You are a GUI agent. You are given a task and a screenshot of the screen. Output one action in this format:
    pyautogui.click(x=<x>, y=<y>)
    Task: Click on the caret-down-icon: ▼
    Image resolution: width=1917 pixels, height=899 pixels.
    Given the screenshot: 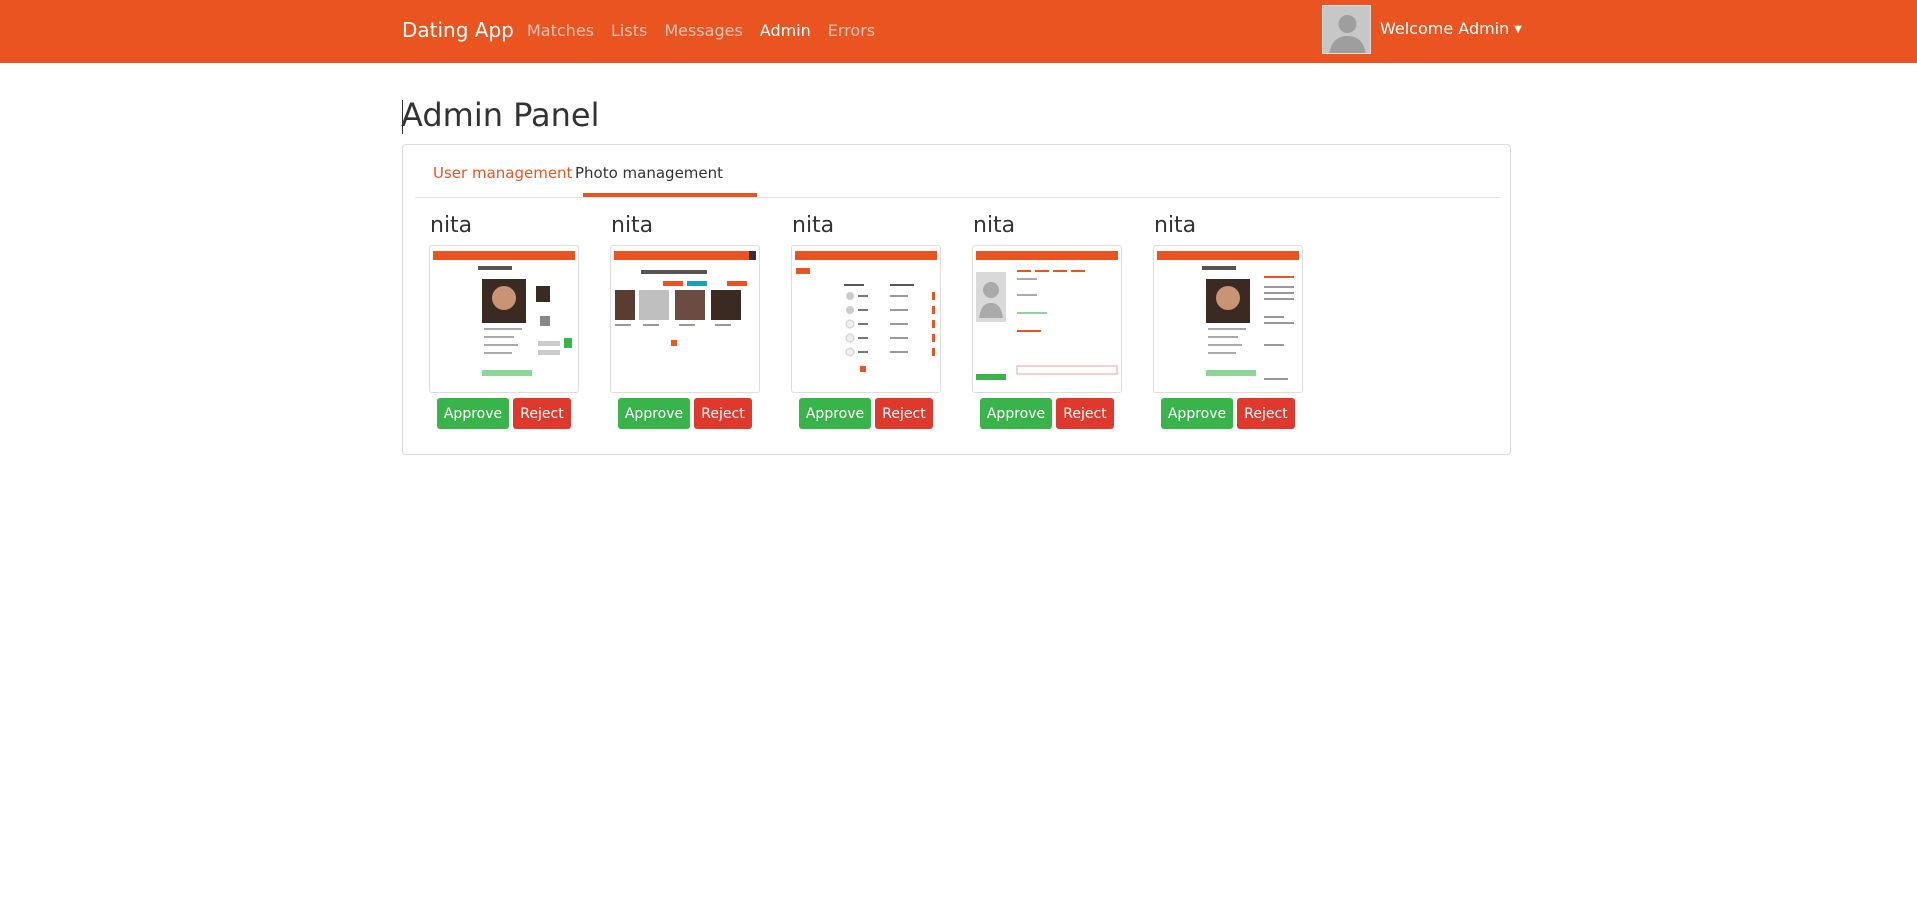 What is the action you would take?
    pyautogui.click(x=1518, y=29)
    